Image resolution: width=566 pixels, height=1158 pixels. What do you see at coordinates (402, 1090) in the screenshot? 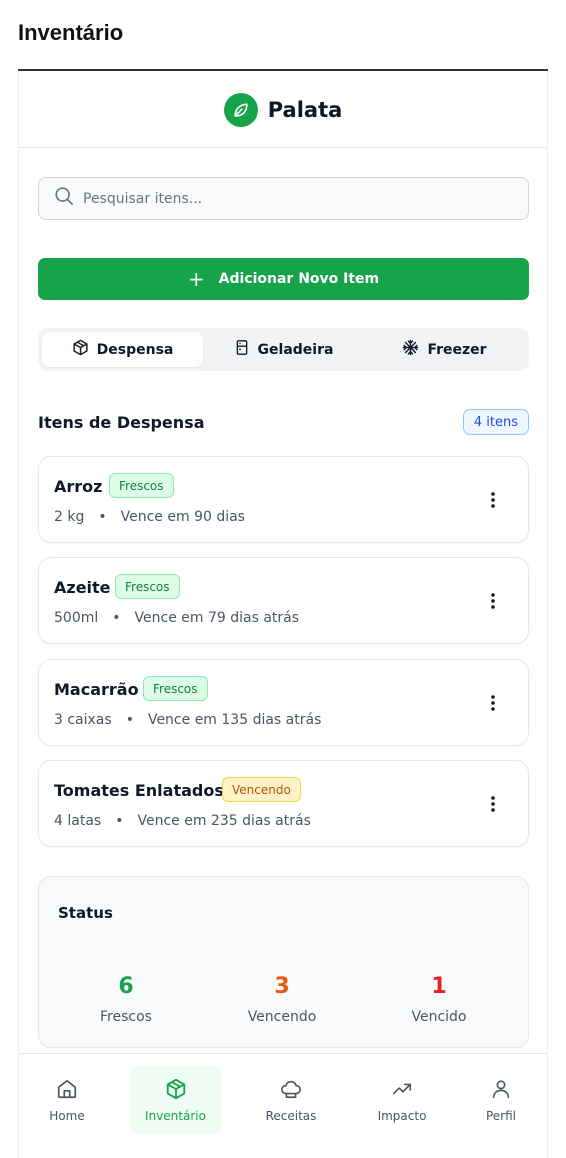
I see `trending-up-icon` at bounding box center [402, 1090].